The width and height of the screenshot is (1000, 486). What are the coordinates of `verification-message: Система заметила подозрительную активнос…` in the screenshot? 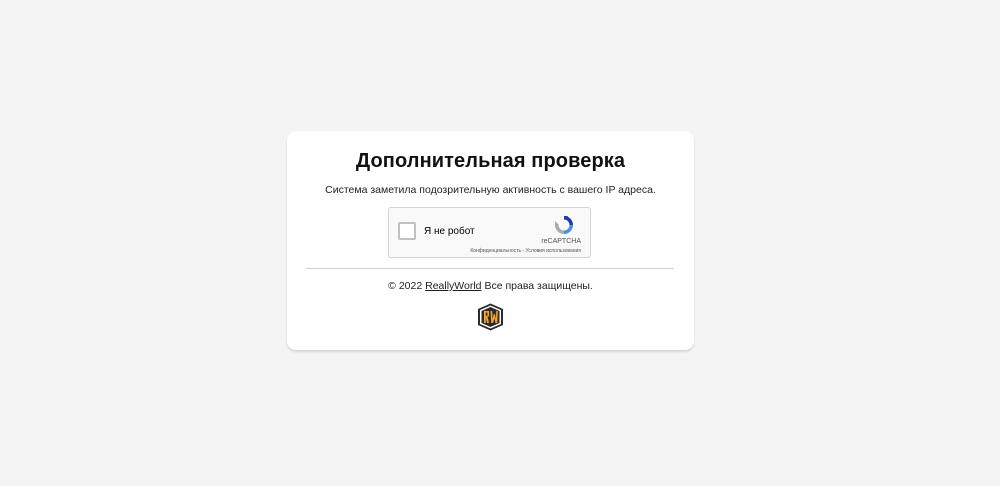 It's located at (490, 190).